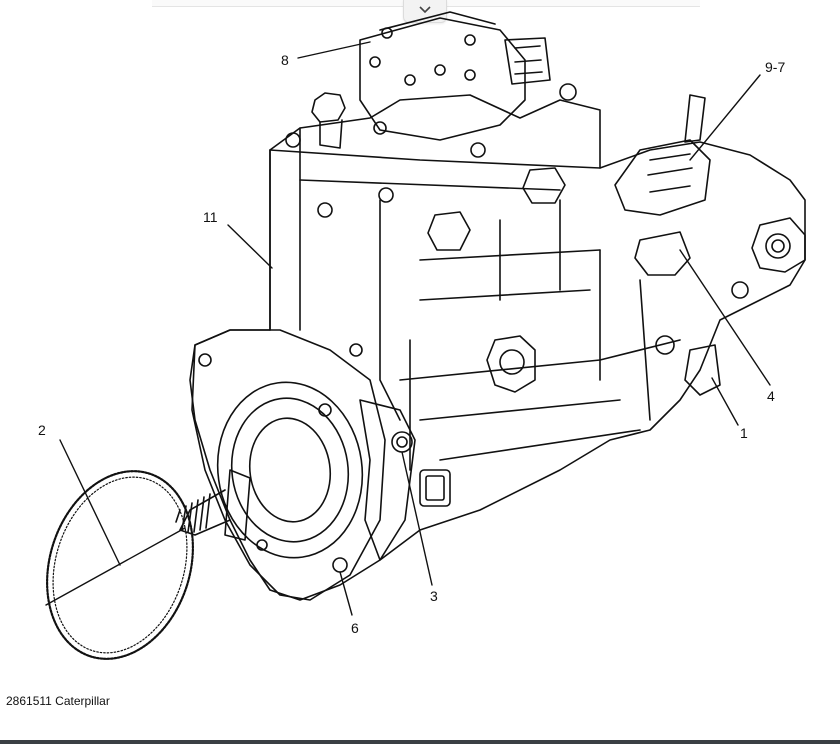 The width and height of the screenshot is (840, 744). What do you see at coordinates (58, 701) in the screenshot?
I see `image-caption: 2861511 Caterpillar` at bounding box center [58, 701].